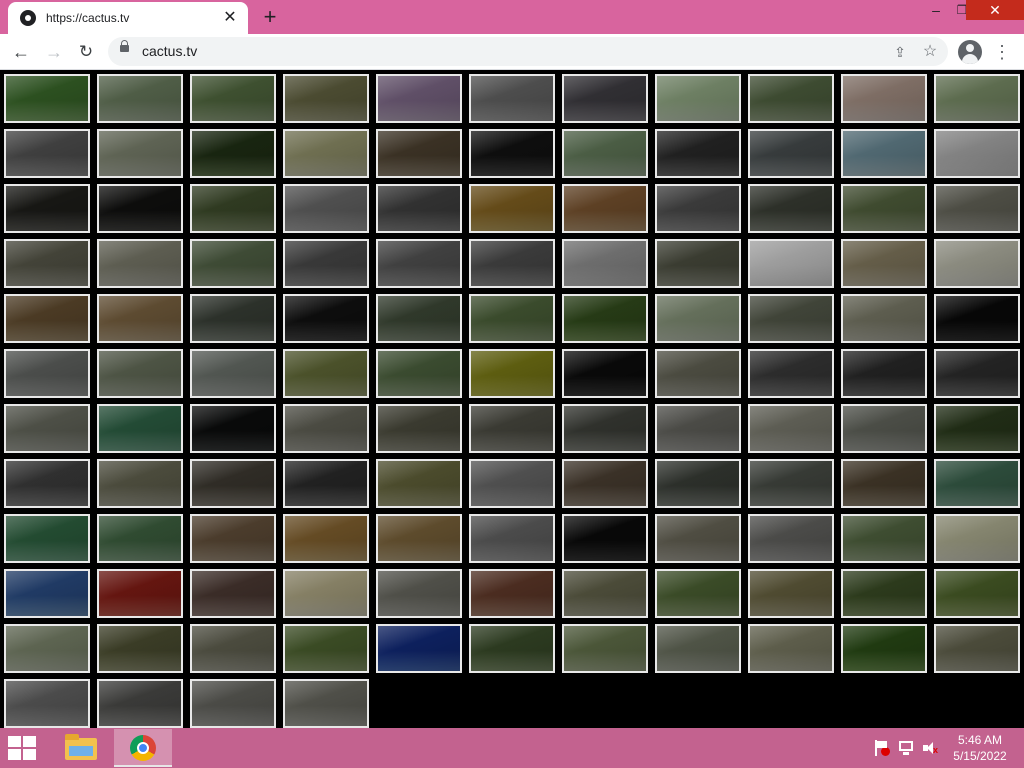 This screenshot has height=768, width=1024. I want to click on lock-icon, so click(124, 46).